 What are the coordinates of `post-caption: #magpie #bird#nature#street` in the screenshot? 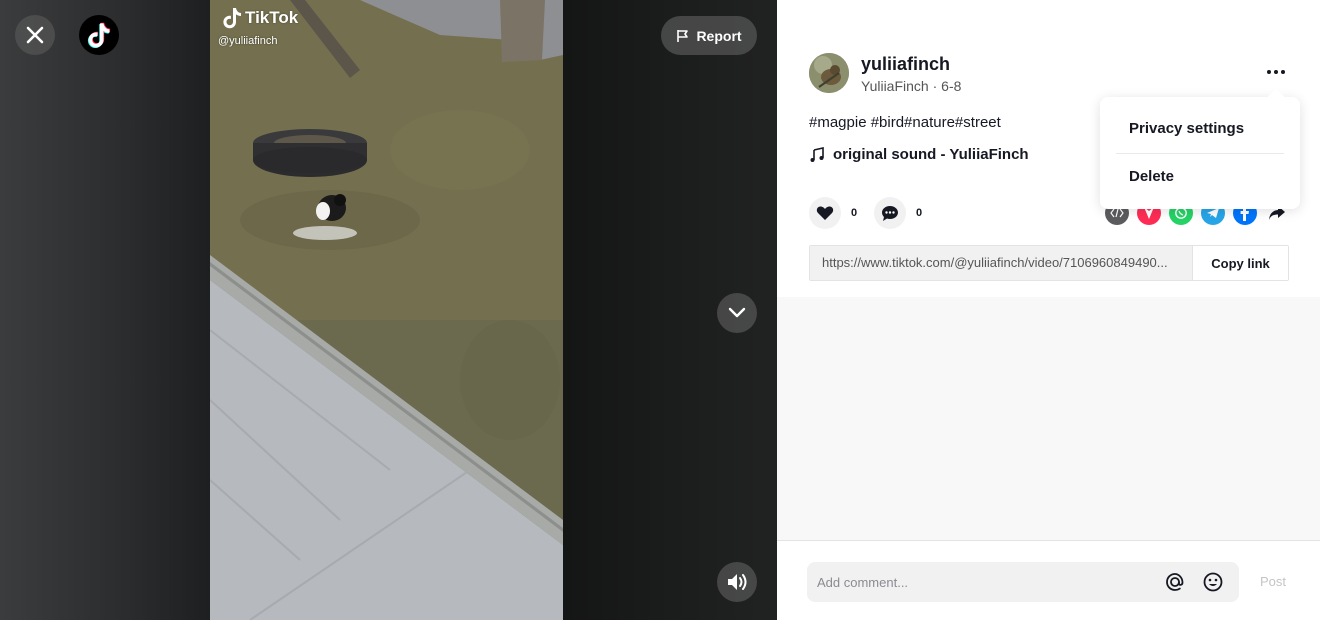 It's located at (905, 122).